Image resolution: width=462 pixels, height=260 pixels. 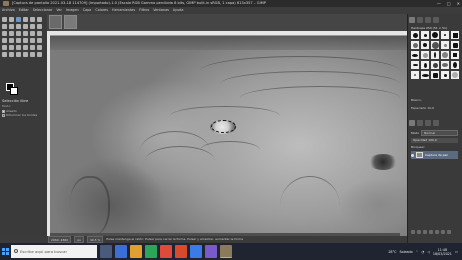 I want to click on menu-imagen: Imagen, so click(x=72, y=10).